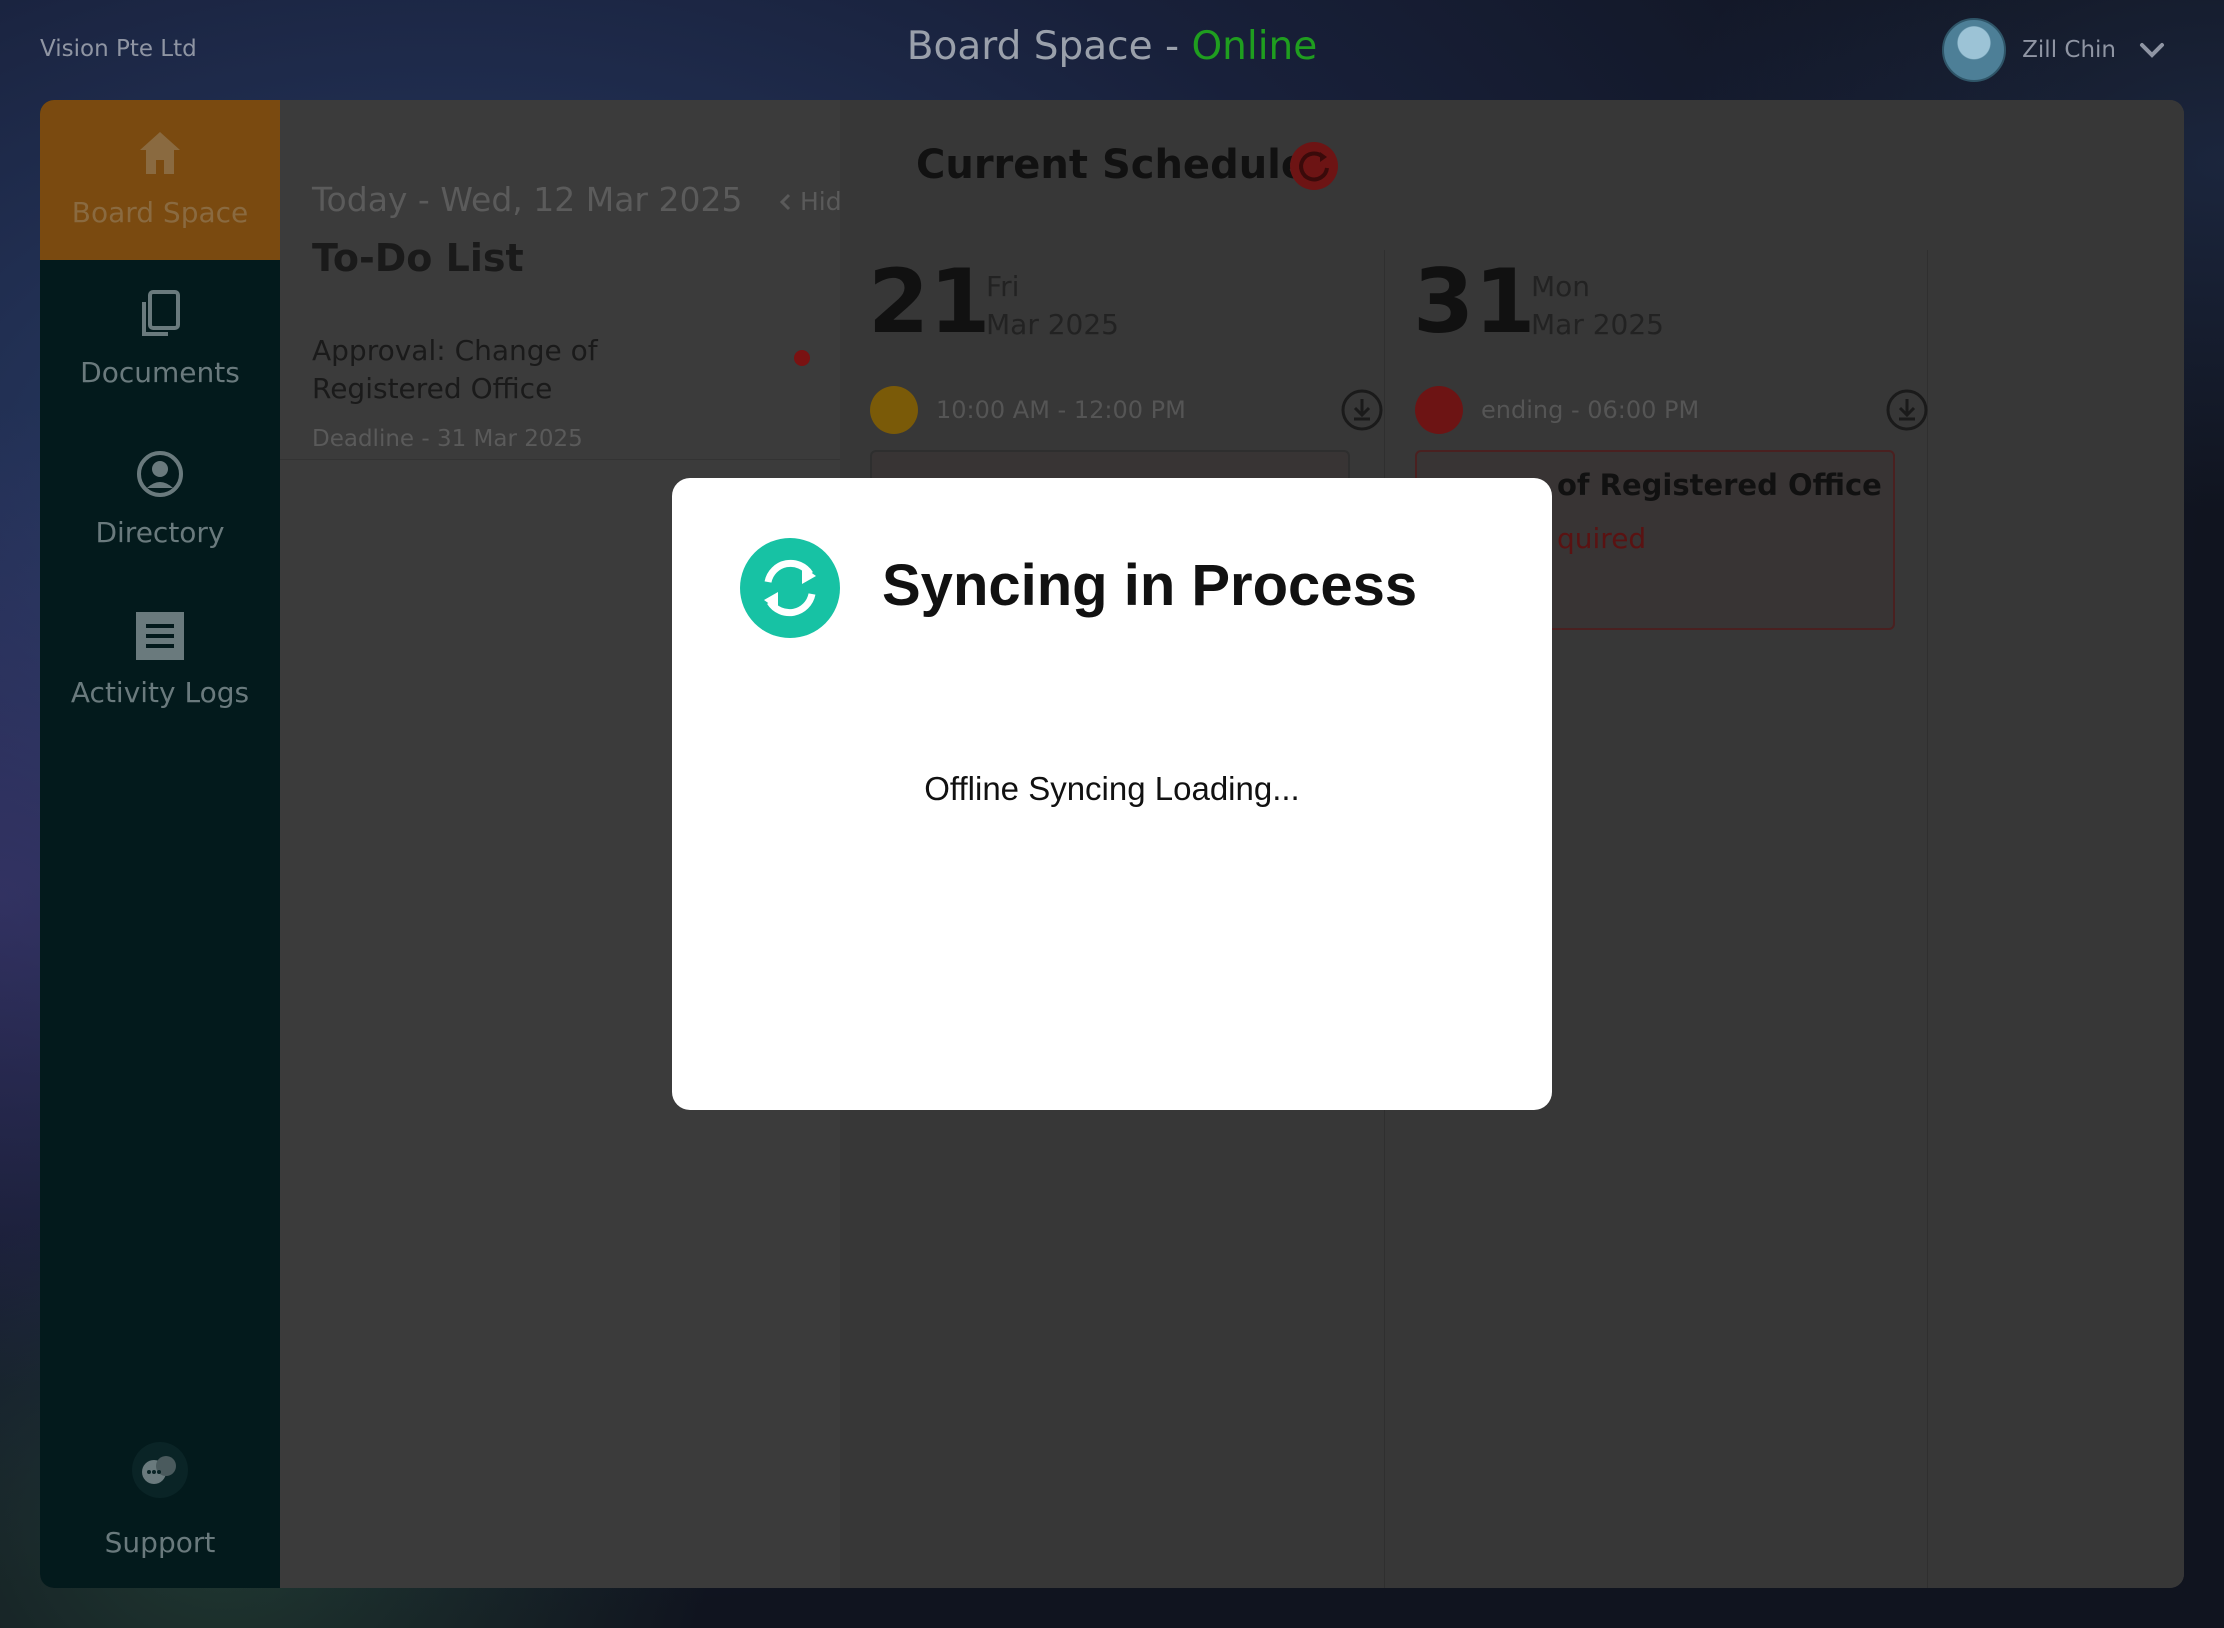 Image resolution: width=2224 pixels, height=1628 pixels. What do you see at coordinates (160, 1470) in the screenshot?
I see `chat-icon` at bounding box center [160, 1470].